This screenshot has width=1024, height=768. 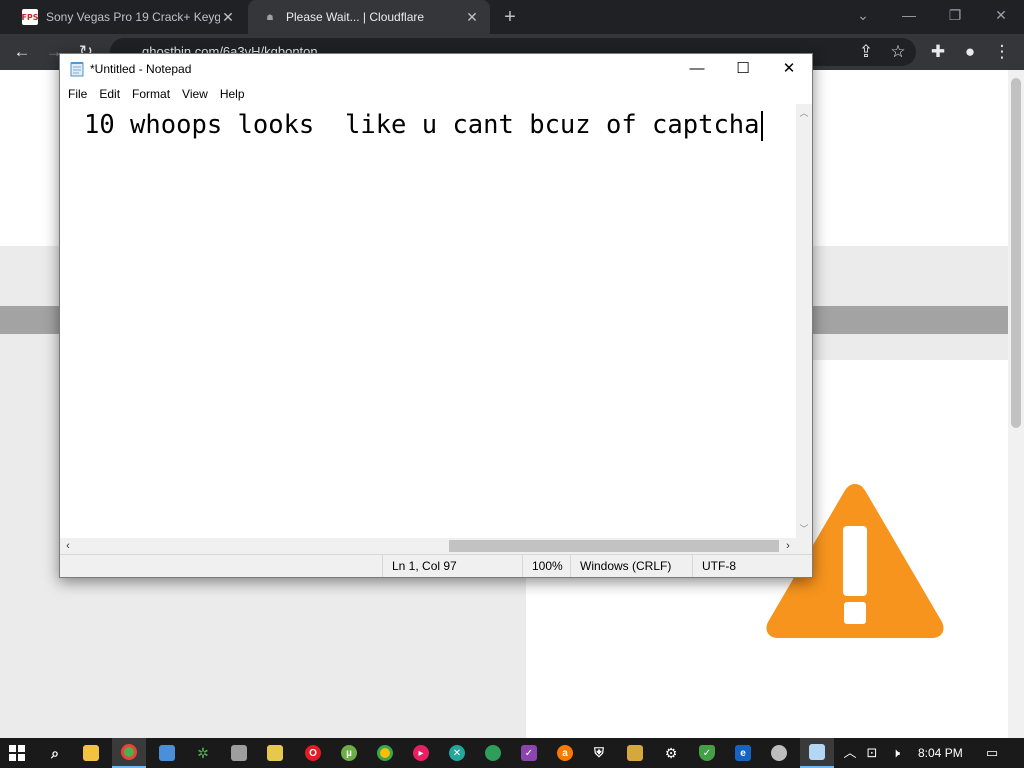 What do you see at coordinates (22, 52) in the screenshot?
I see `back-arrow-icon: ←` at bounding box center [22, 52].